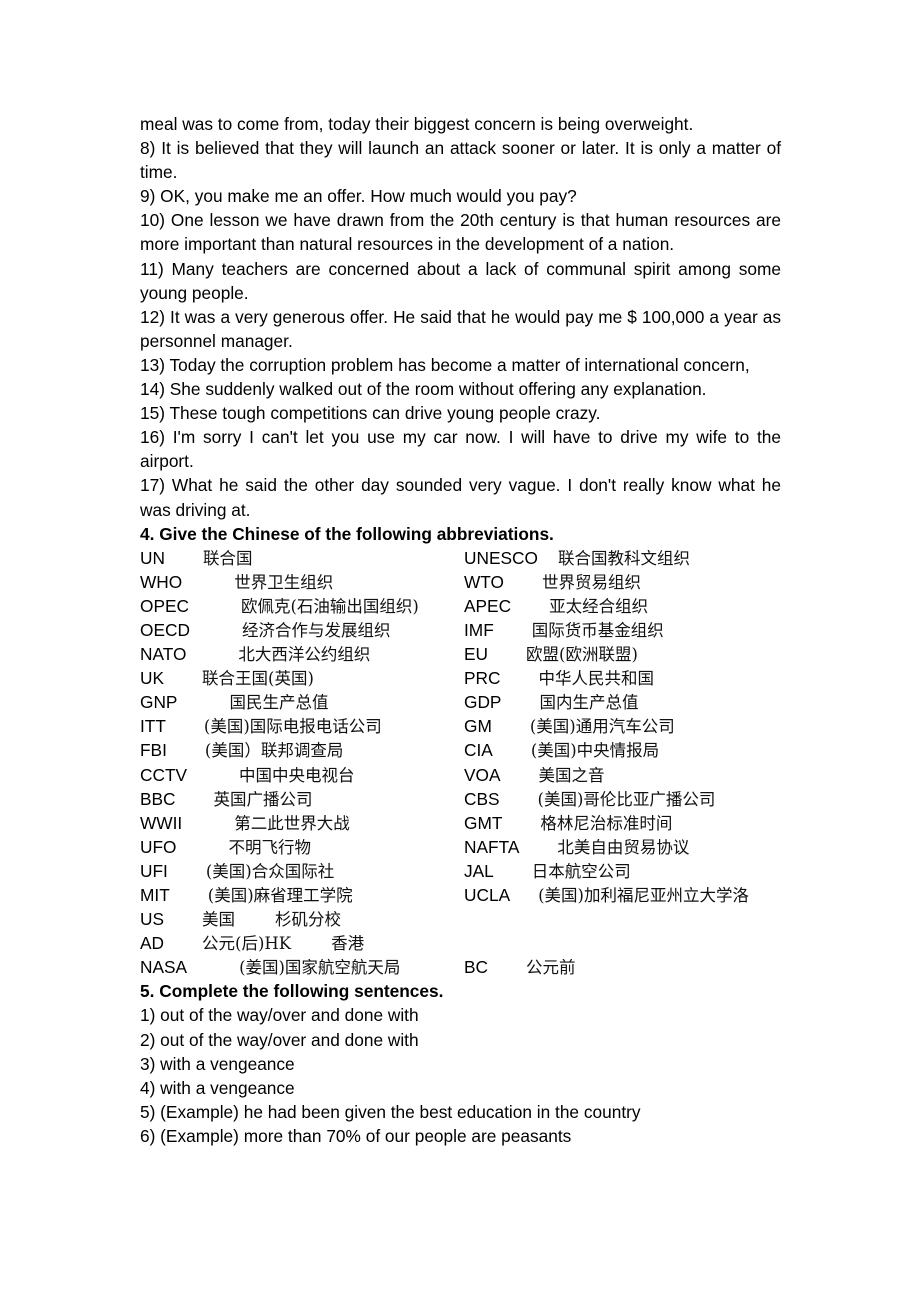 This screenshot has height=1302, width=920. Describe the element at coordinates (161, 822) in the screenshot. I see `abbreviation: WWII` at that location.